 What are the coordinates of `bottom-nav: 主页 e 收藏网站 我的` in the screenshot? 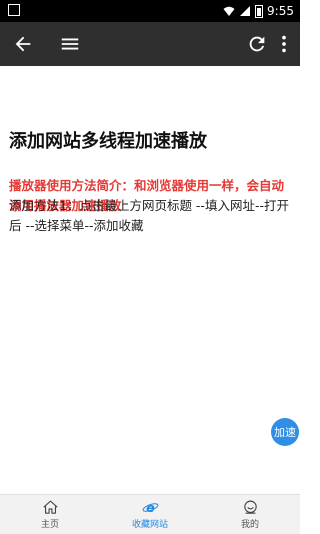 It's located at (150, 514).